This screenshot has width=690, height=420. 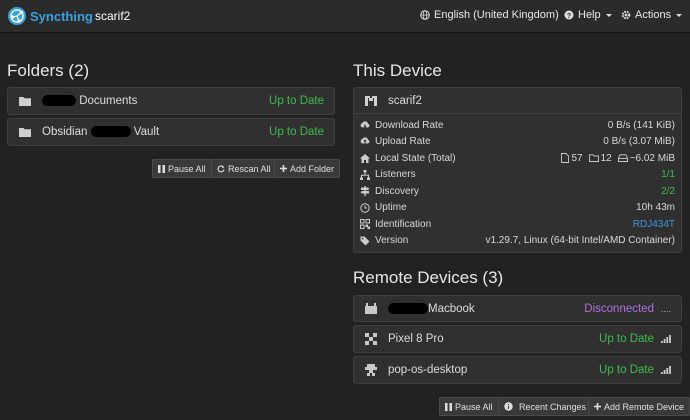 What do you see at coordinates (517, 339) in the screenshot?
I see `remote-device-row: Pixel 8 Pro Up to Date` at bounding box center [517, 339].